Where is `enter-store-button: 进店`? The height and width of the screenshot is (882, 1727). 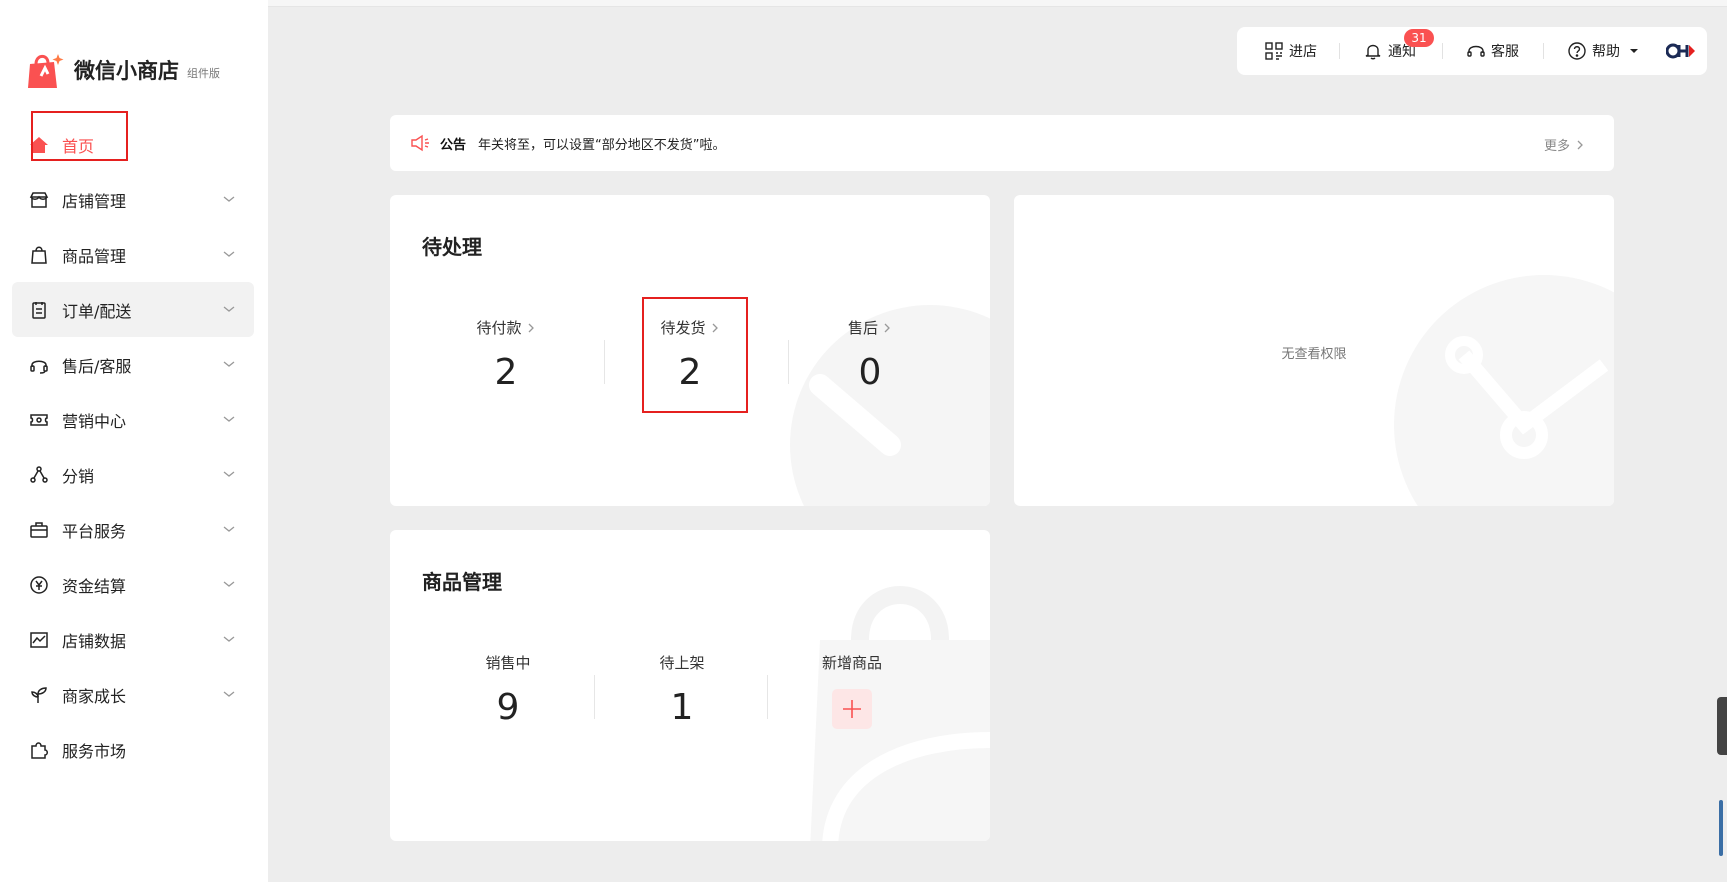 enter-store-button: 进店 is located at coordinates (1291, 51).